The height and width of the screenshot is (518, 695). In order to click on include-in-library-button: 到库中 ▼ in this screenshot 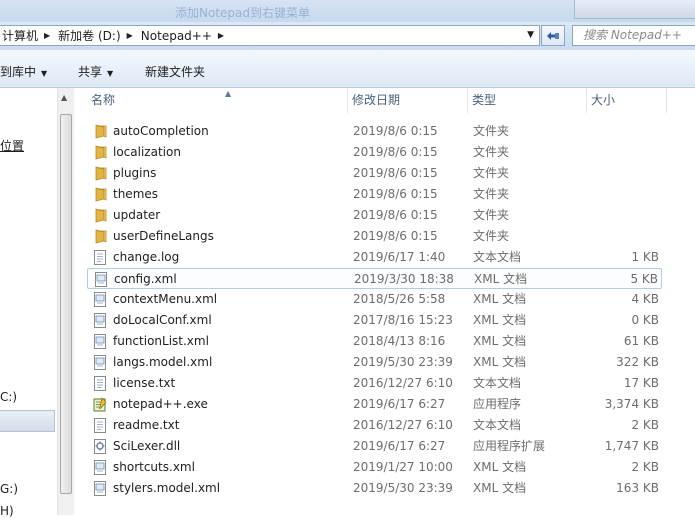, I will do `click(23, 71)`.